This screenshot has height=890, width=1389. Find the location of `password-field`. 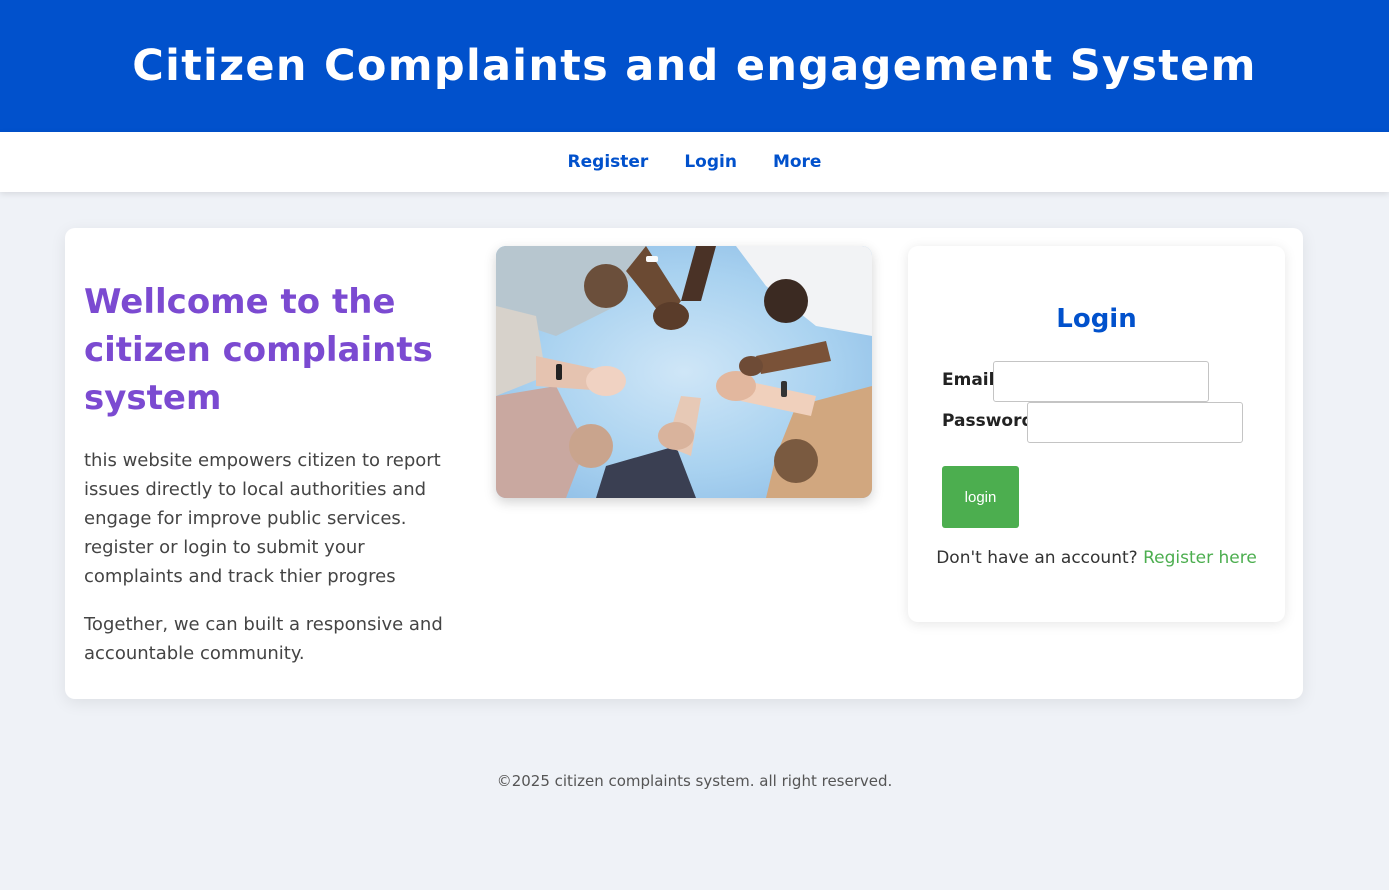

password-field is located at coordinates (1135, 422).